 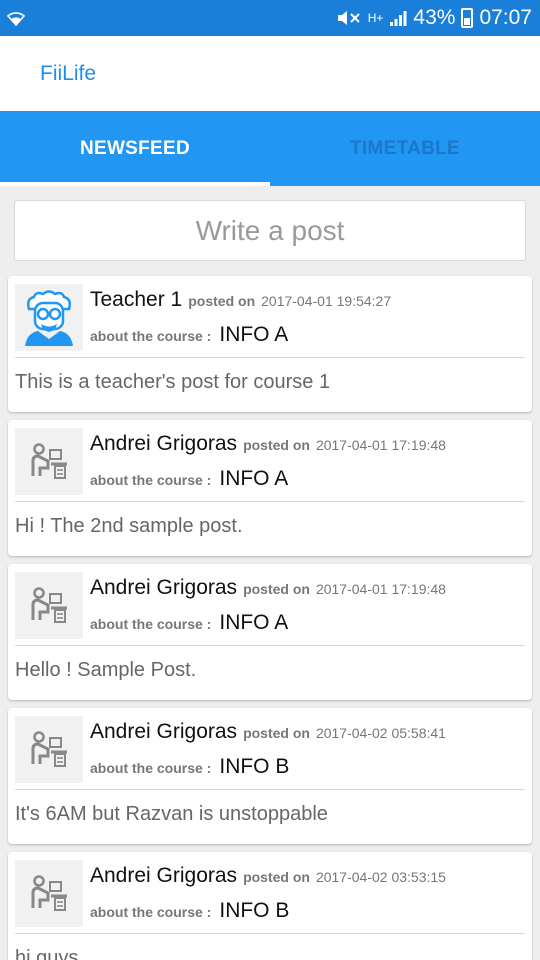 What do you see at coordinates (270, 73) in the screenshot?
I see `app-bar: FiiLife` at bounding box center [270, 73].